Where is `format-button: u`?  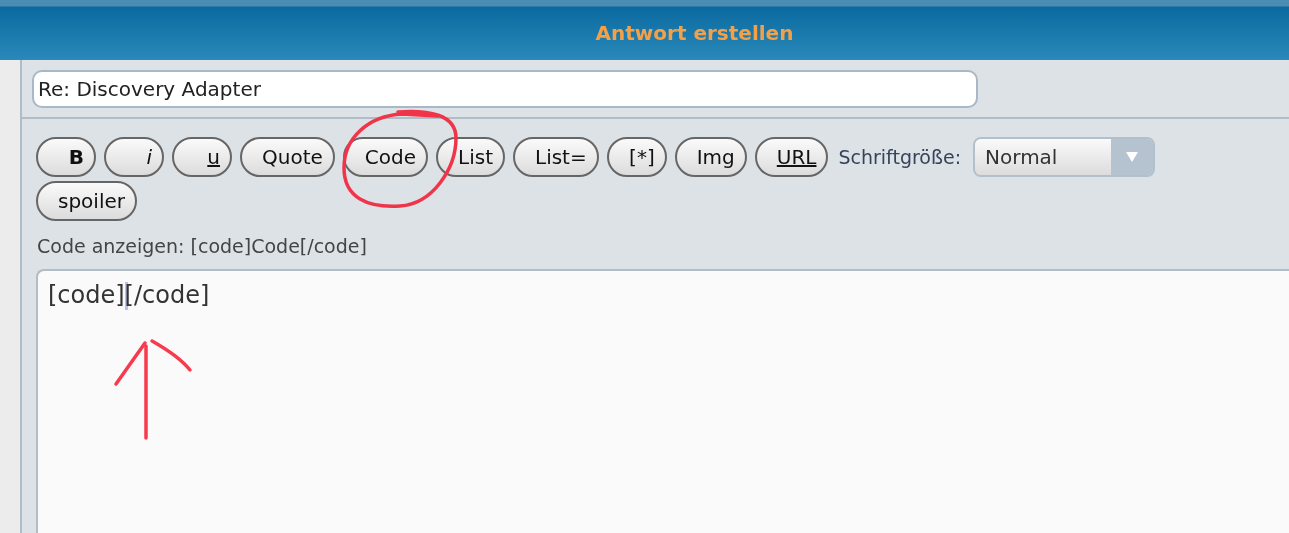
format-button: u is located at coordinates (202, 157).